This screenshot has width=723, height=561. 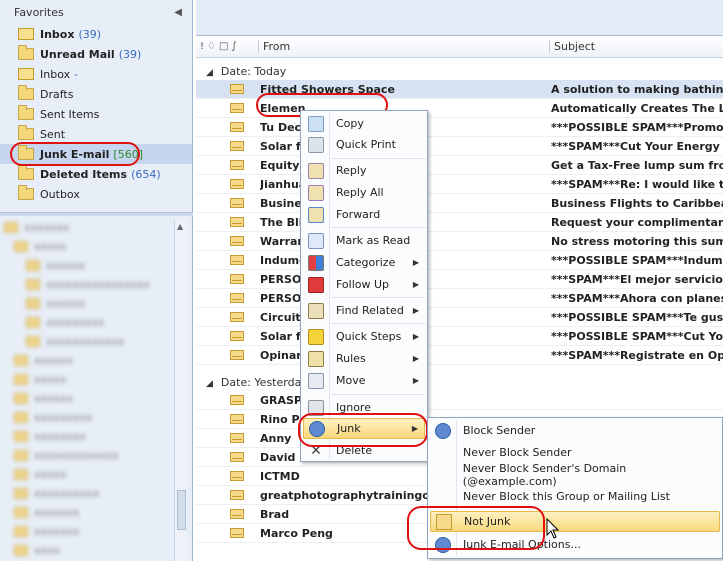 I want to click on header-icons: ! ♢ □ ∫, so click(x=227, y=46).